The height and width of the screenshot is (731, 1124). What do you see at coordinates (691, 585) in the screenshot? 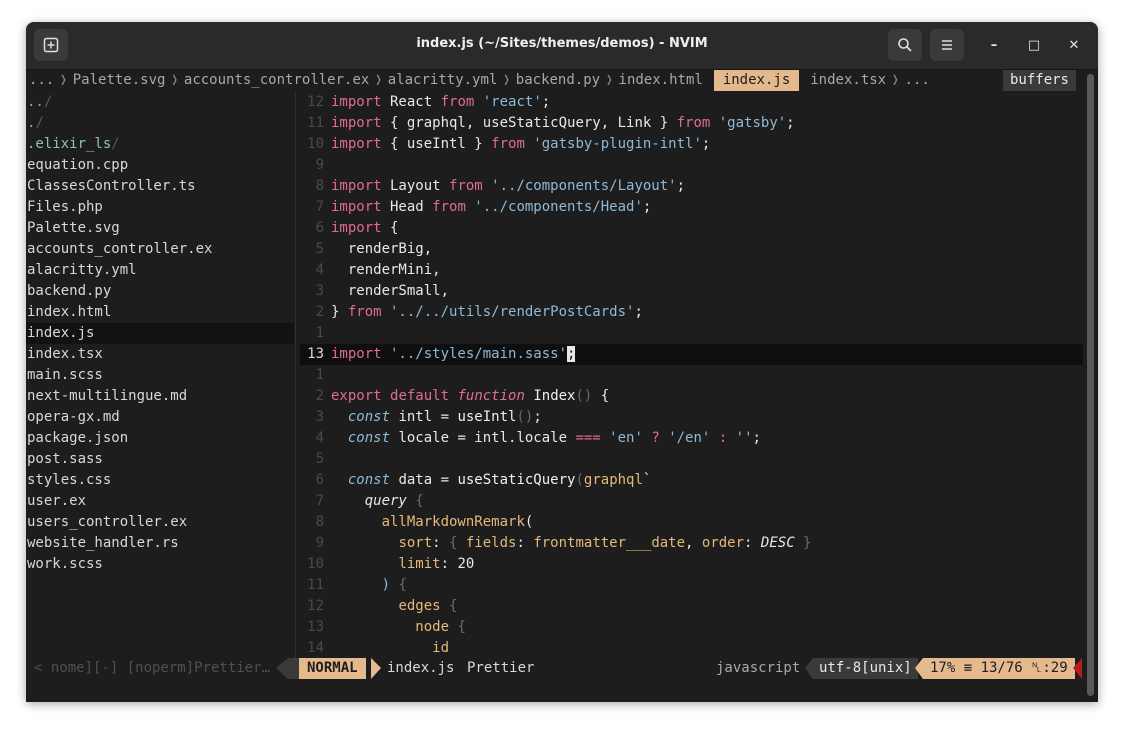
I see `code-line: 11 ) {` at bounding box center [691, 585].